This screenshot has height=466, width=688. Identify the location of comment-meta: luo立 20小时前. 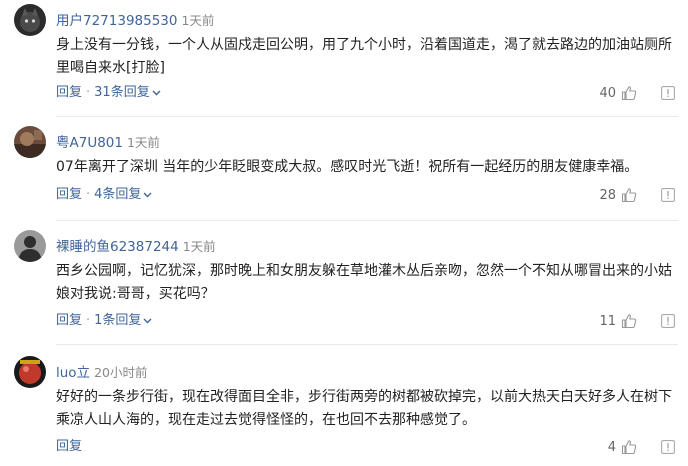
(101, 372).